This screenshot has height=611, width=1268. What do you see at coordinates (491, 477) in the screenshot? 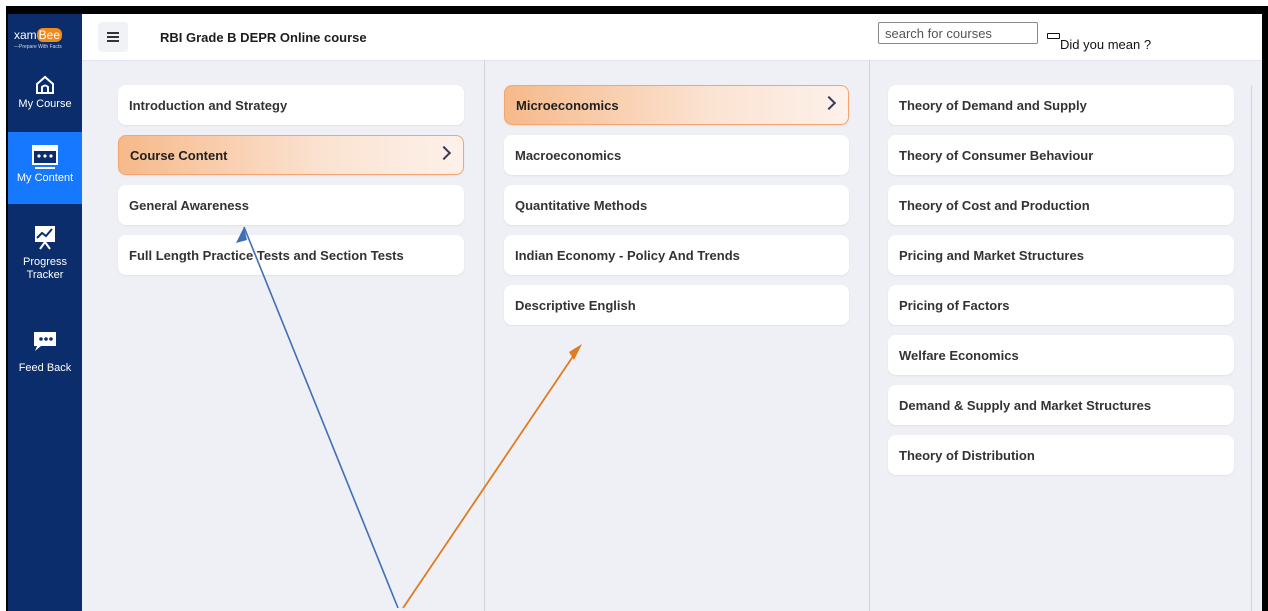
I see `orange-annotation-arrow` at bounding box center [491, 477].